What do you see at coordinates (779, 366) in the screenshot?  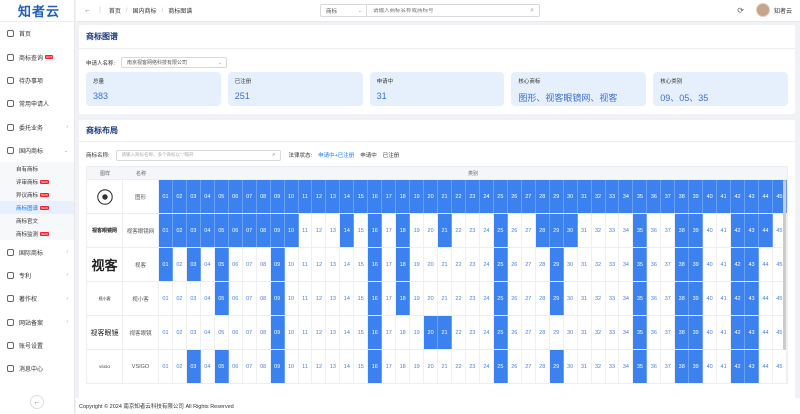 I see `class-cell: 45` at bounding box center [779, 366].